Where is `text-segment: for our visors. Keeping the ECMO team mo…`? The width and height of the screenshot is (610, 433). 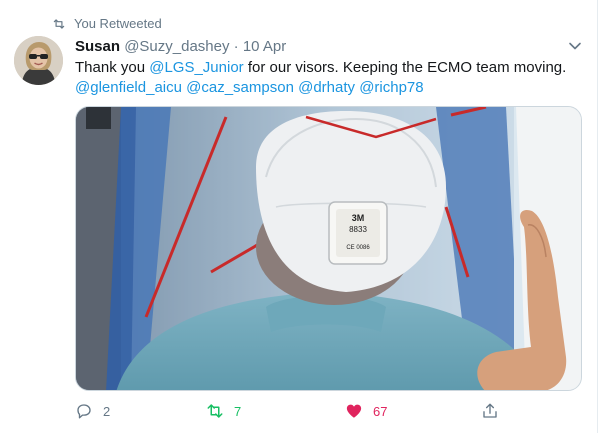 text-segment: for our visors. Keeping the ECMO team mo… is located at coordinates (405, 67).